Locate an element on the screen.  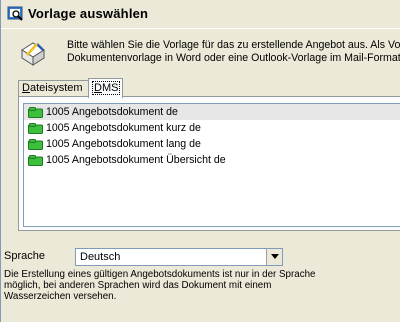
chevron-down-icon is located at coordinates (275, 256).